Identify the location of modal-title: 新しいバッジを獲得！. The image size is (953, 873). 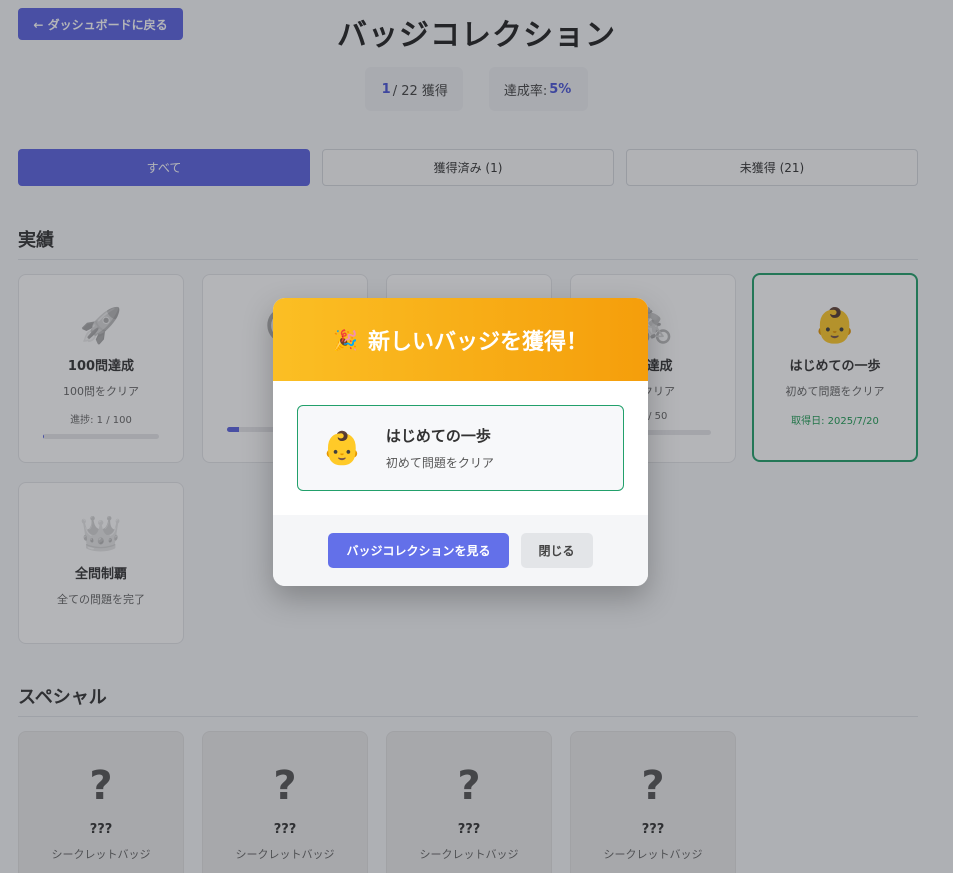
(477, 342).